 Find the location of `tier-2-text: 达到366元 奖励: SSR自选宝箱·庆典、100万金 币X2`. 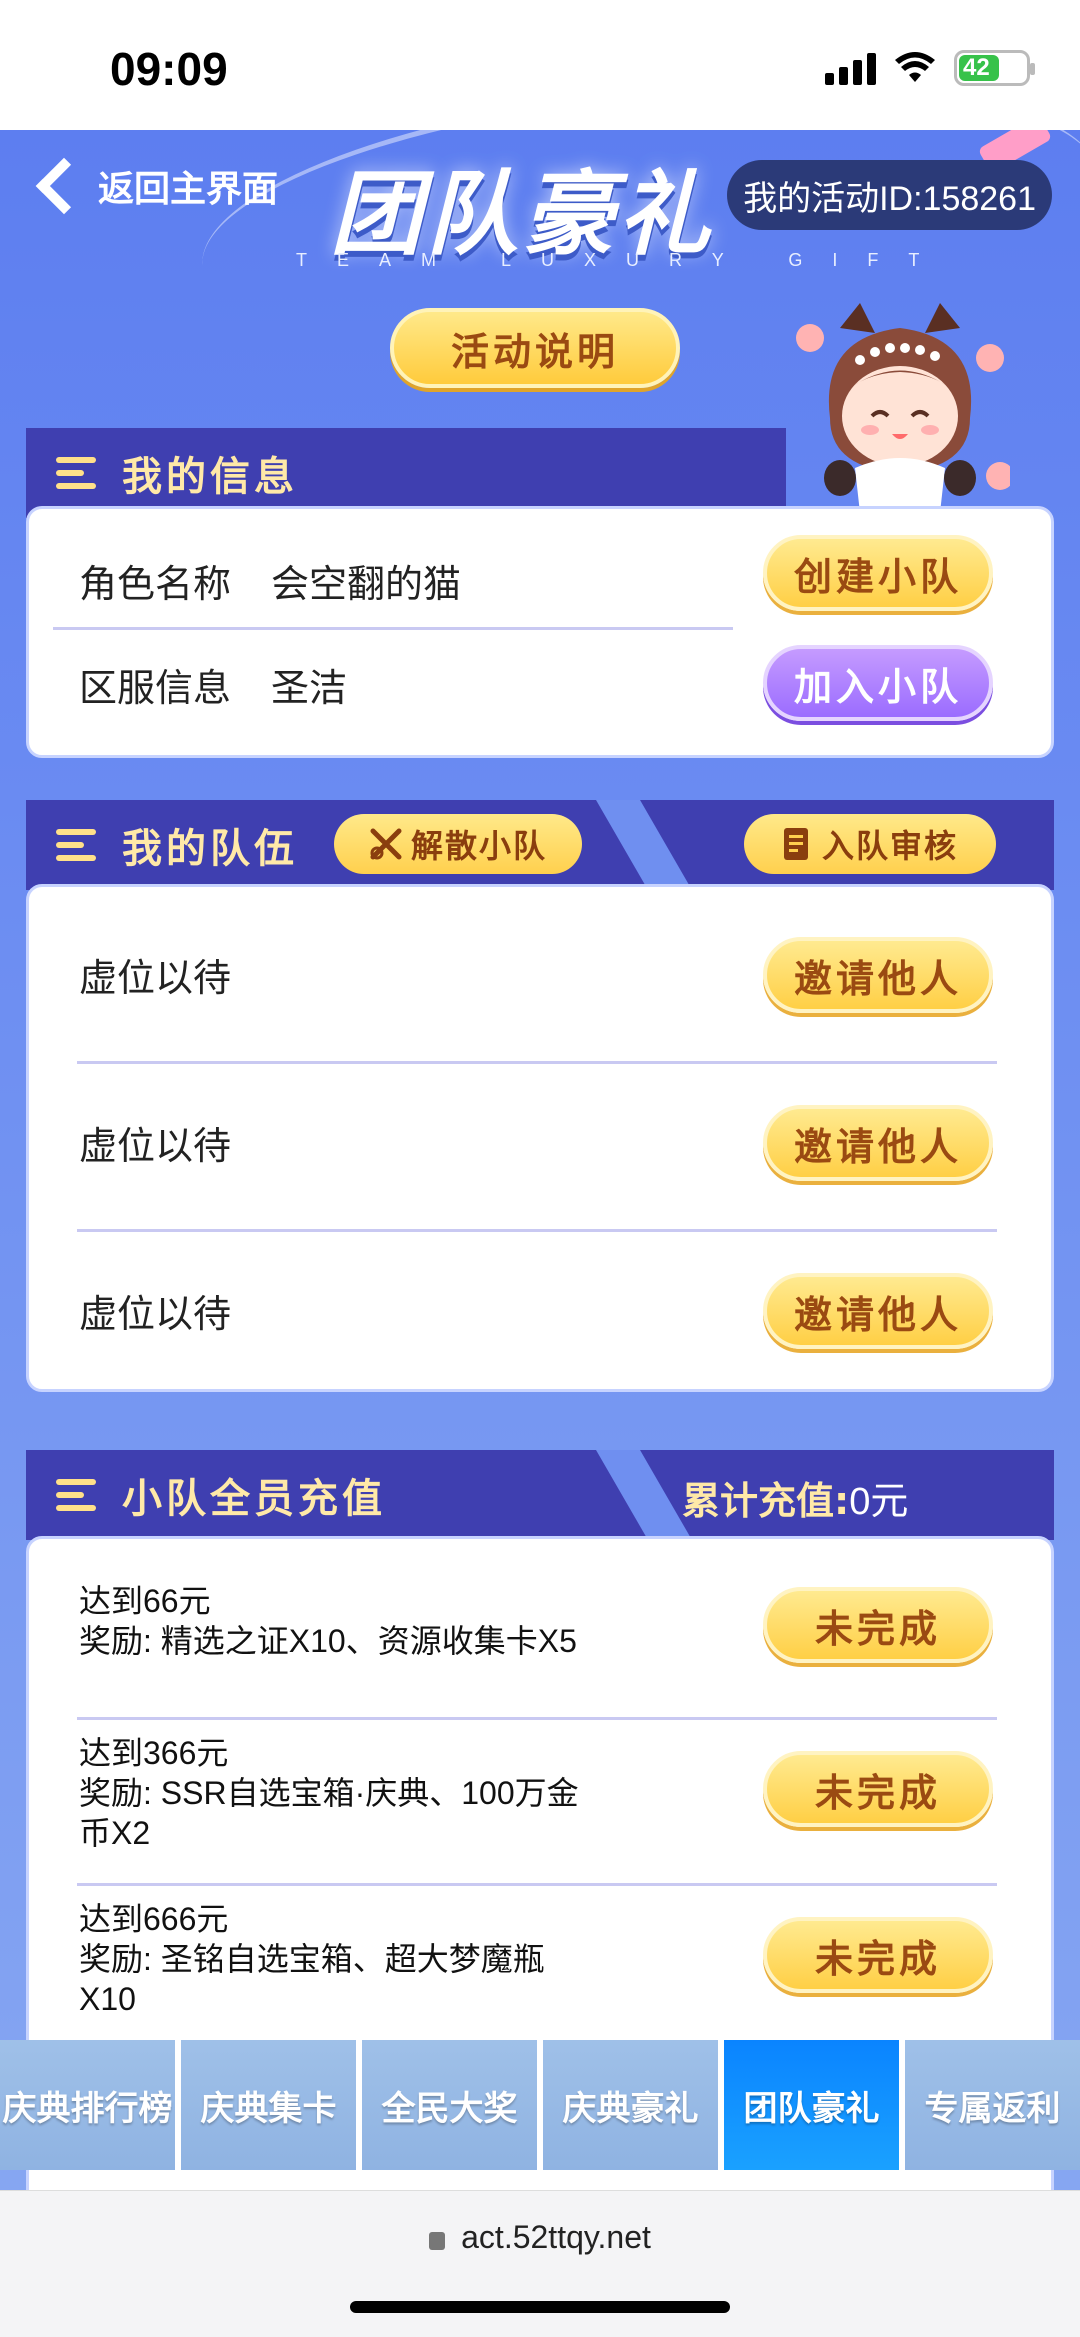

tier-2-text: 达到366元 奖励: SSR自选宝箱·庆典、100万金 币X2 is located at coordinates (359, 1793).